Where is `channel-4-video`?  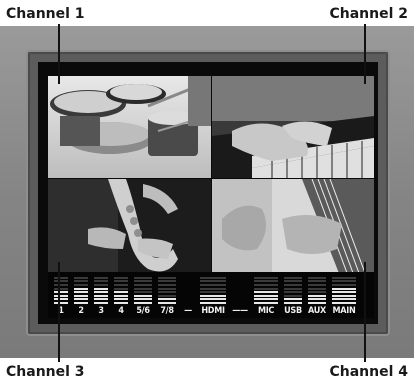 channel-4-video is located at coordinates (293, 230).